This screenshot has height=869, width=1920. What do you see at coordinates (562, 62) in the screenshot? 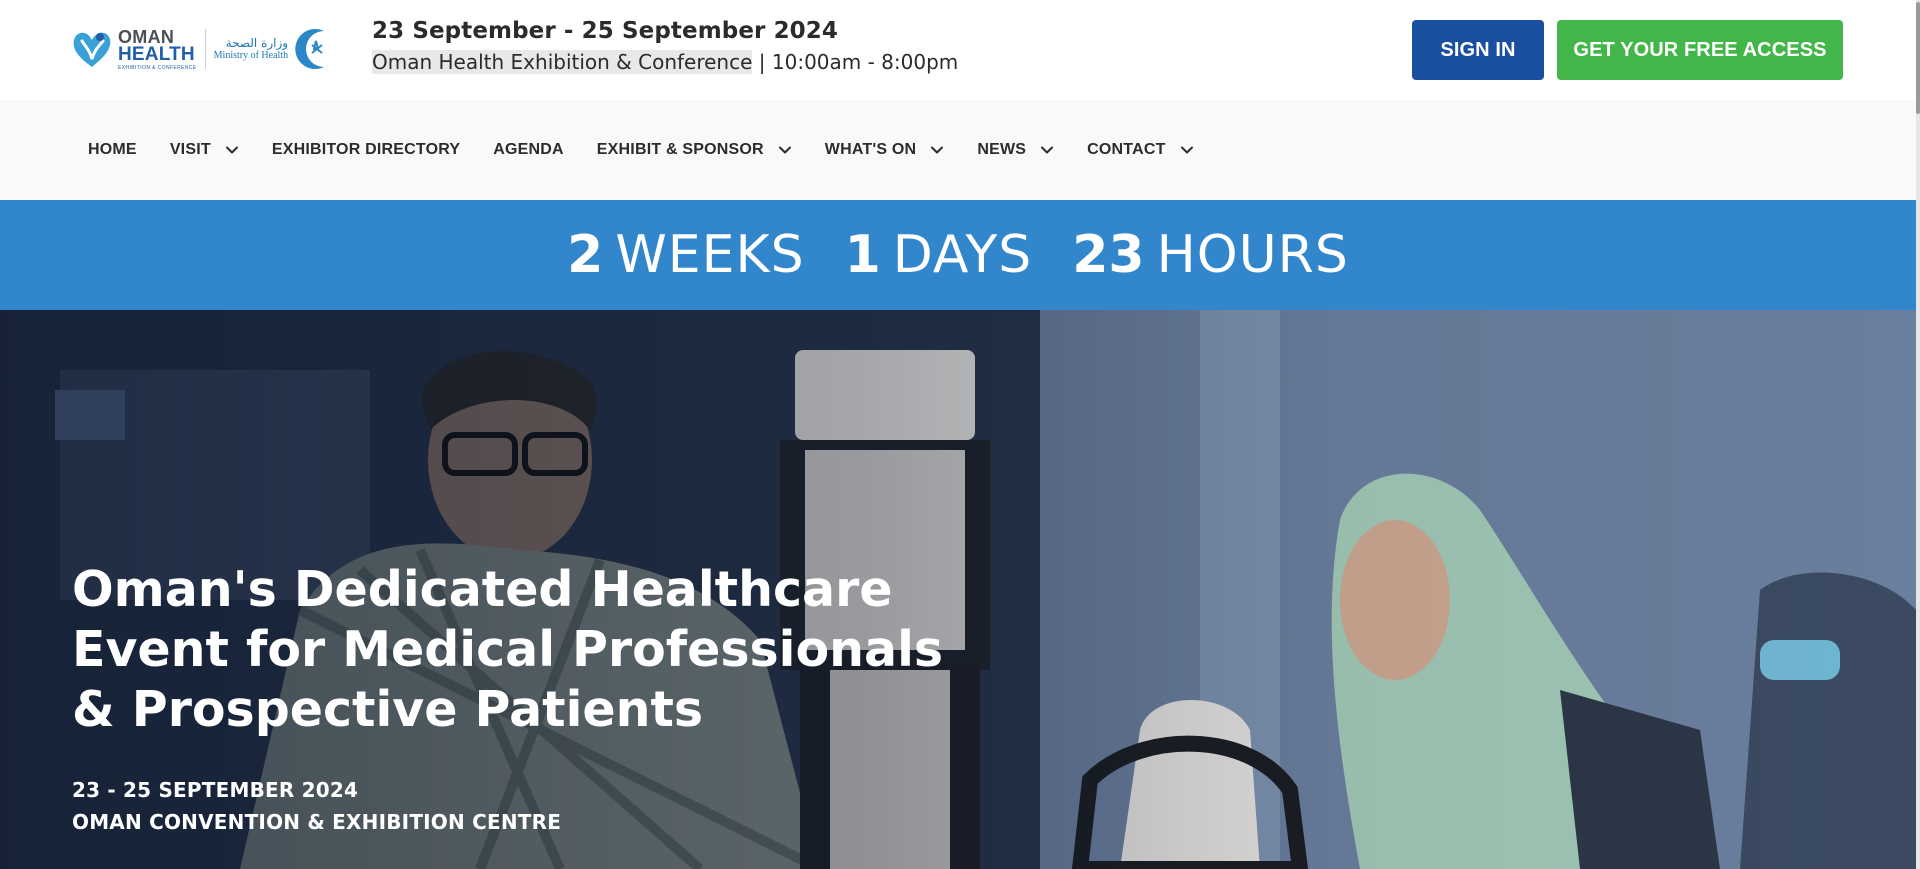
I see `event-name: Oman Health Exhibition & Conference` at bounding box center [562, 62].